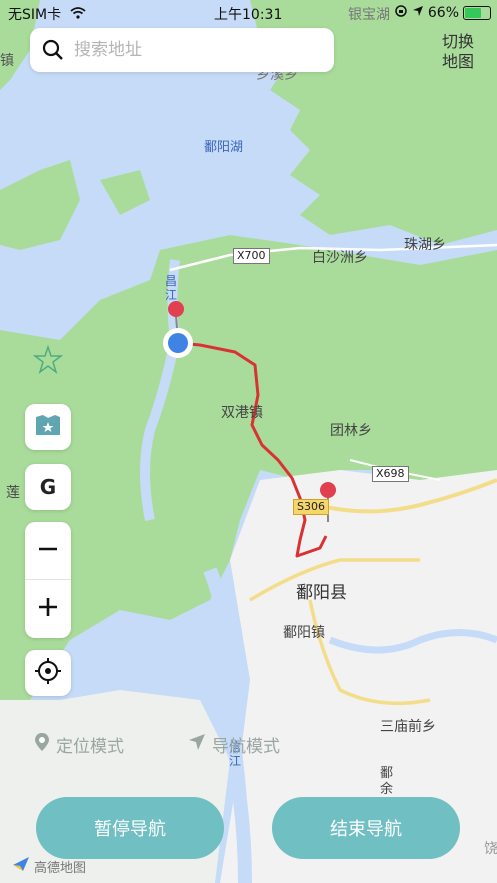 This screenshot has height=883, width=497. I want to click on attribution-text: 高德地图, so click(60, 868).